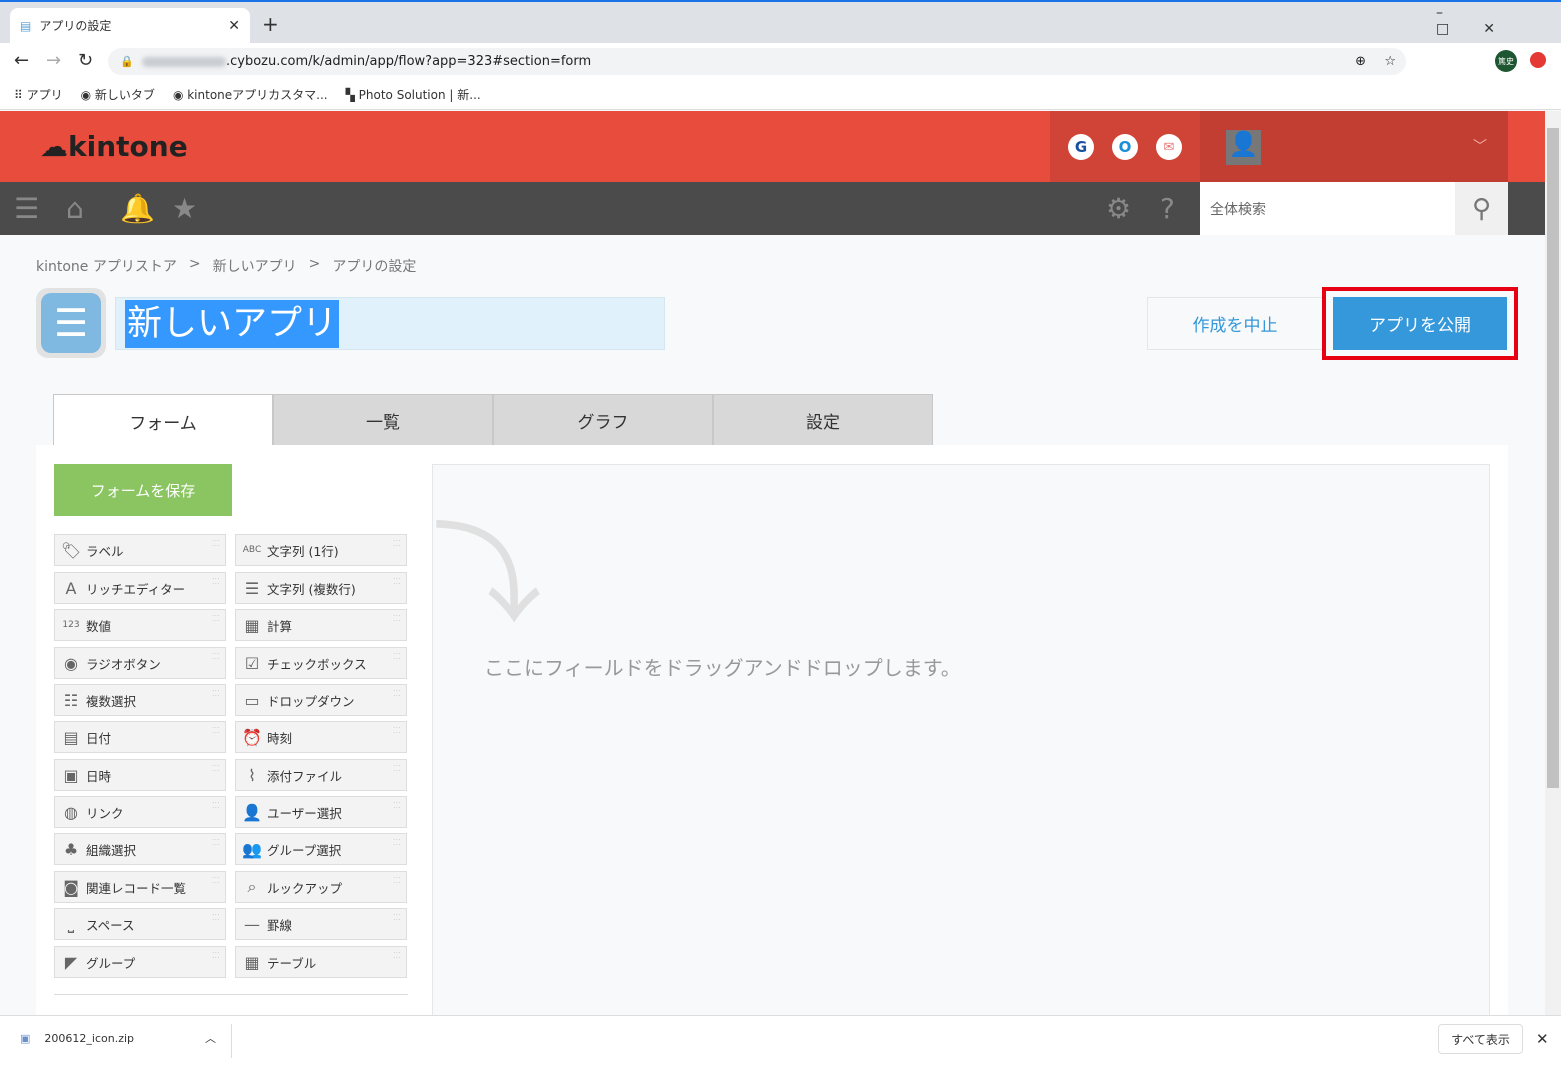 The height and width of the screenshot is (1065, 1561). What do you see at coordinates (114, 146) in the screenshot?
I see `kintone-logo: ☁kintone` at bounding box center [114, 146].